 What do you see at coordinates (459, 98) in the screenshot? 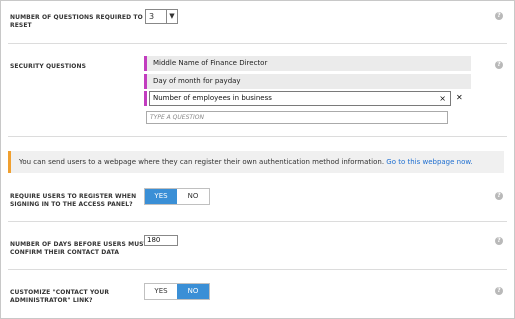
I see `remove-question-icon: ✕` at bounding box center [459, 98].